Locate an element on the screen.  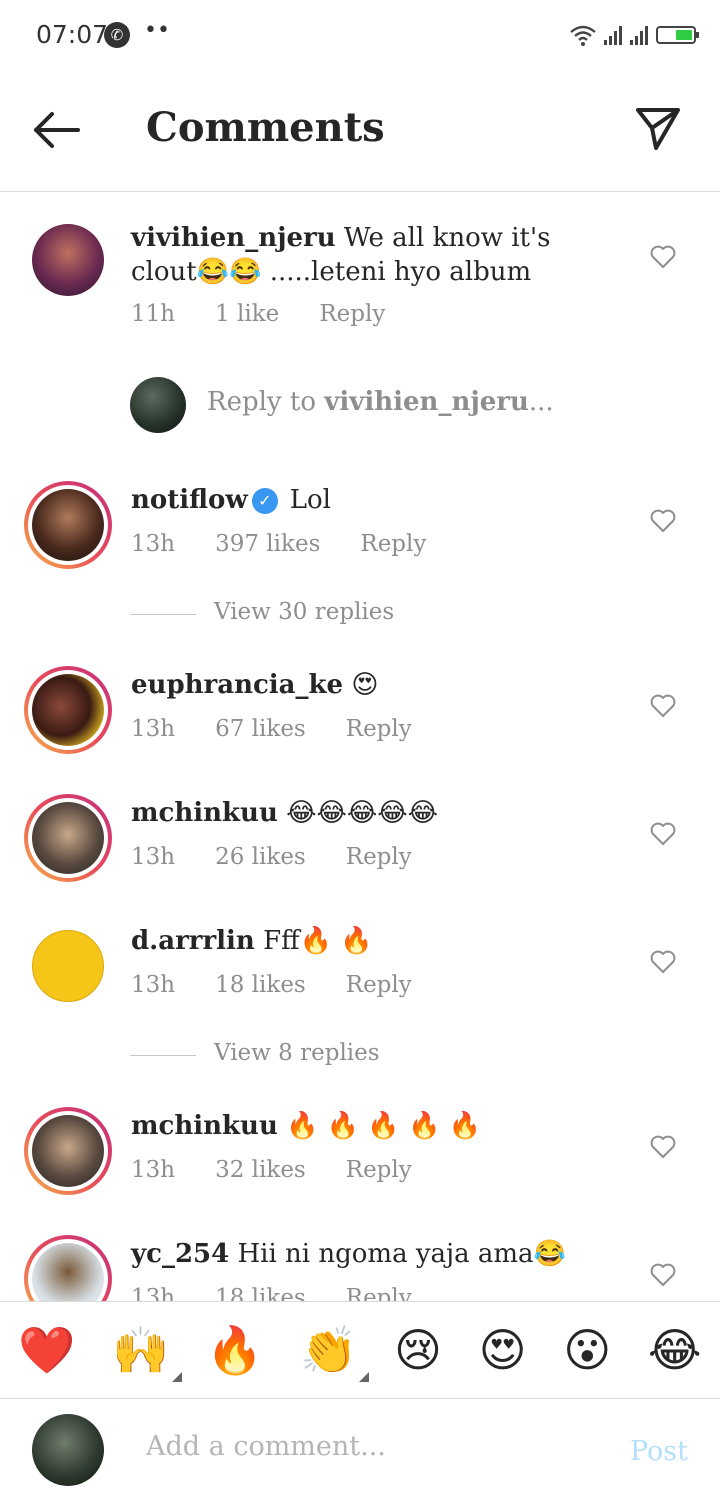
comment-text: d.arrrlin Fff🔥 🔥 is located at coordinates (371, 941).